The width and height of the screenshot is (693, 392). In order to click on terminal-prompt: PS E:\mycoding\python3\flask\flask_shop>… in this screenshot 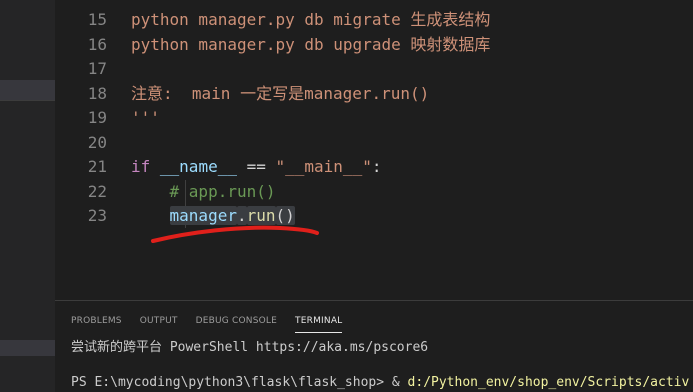, I will do `click(239, 382)`.